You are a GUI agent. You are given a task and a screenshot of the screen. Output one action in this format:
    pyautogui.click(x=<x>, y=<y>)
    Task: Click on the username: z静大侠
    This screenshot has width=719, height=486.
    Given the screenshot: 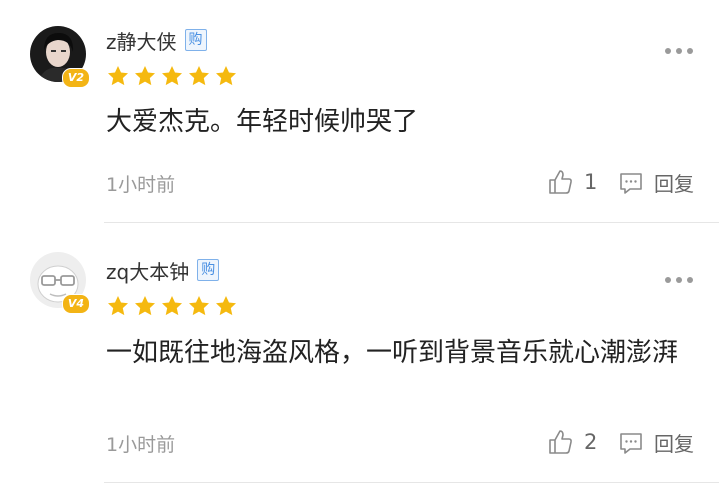 What is the action you would take?
    pyautogui.click(x=141, y=40)
    